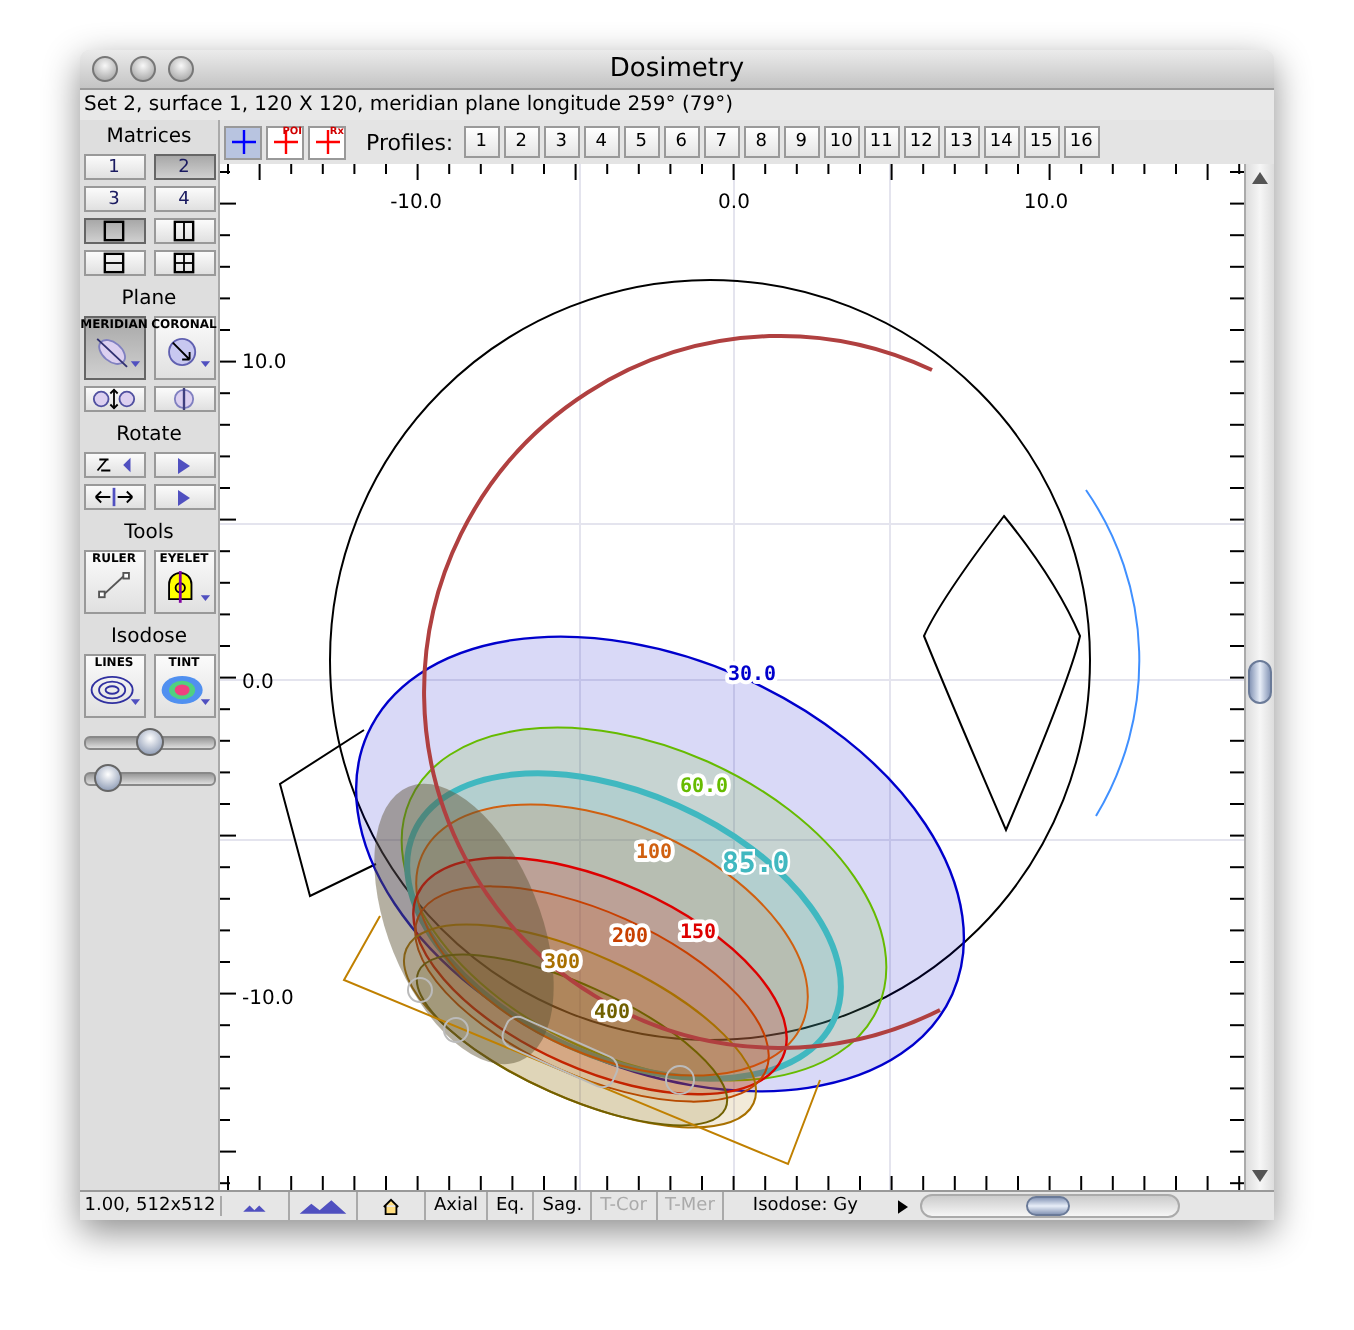  What do you see at coordinates (258, 683) in the screenshot?
I see `y-axis-label: 0.0` at bounding box center [258, 683].